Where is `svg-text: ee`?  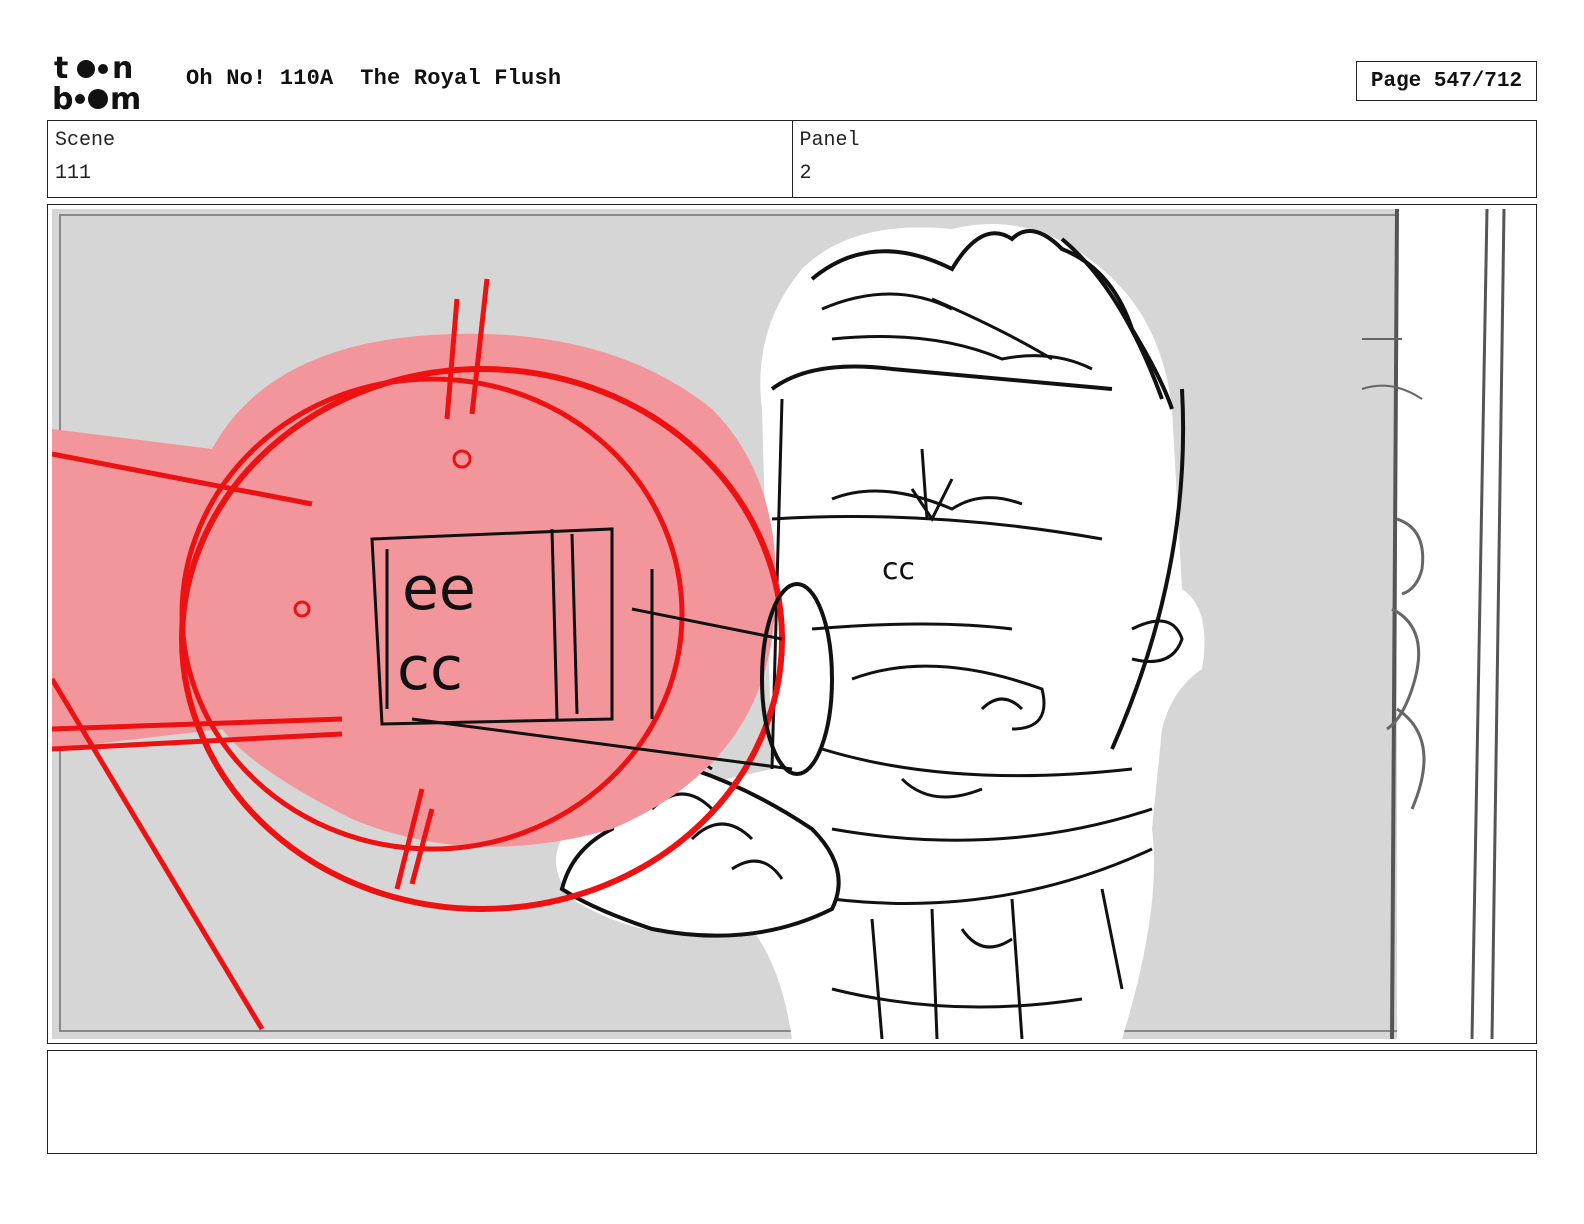 svg-text: ee is located at coordinates (439, 589).